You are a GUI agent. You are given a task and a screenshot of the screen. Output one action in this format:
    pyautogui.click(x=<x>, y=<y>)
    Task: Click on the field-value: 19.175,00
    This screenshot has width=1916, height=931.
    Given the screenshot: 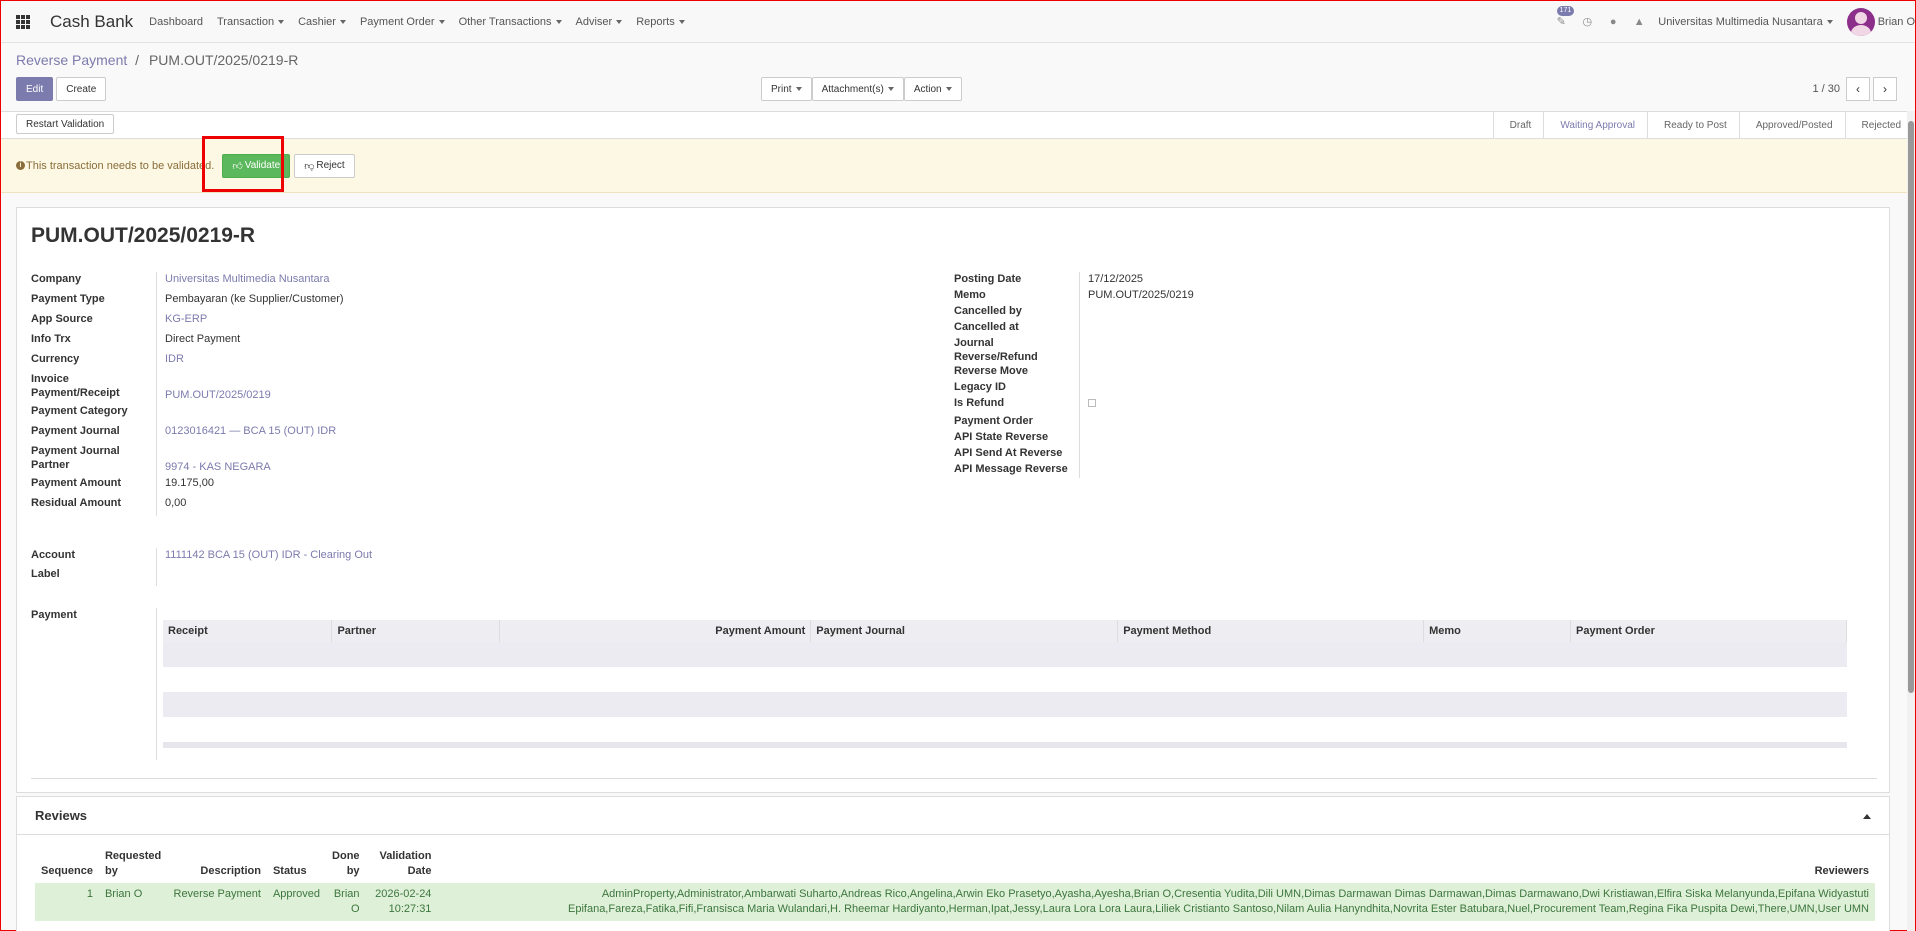 What is the action you would take?
    pyautogui.click(x=185, y=486)
    